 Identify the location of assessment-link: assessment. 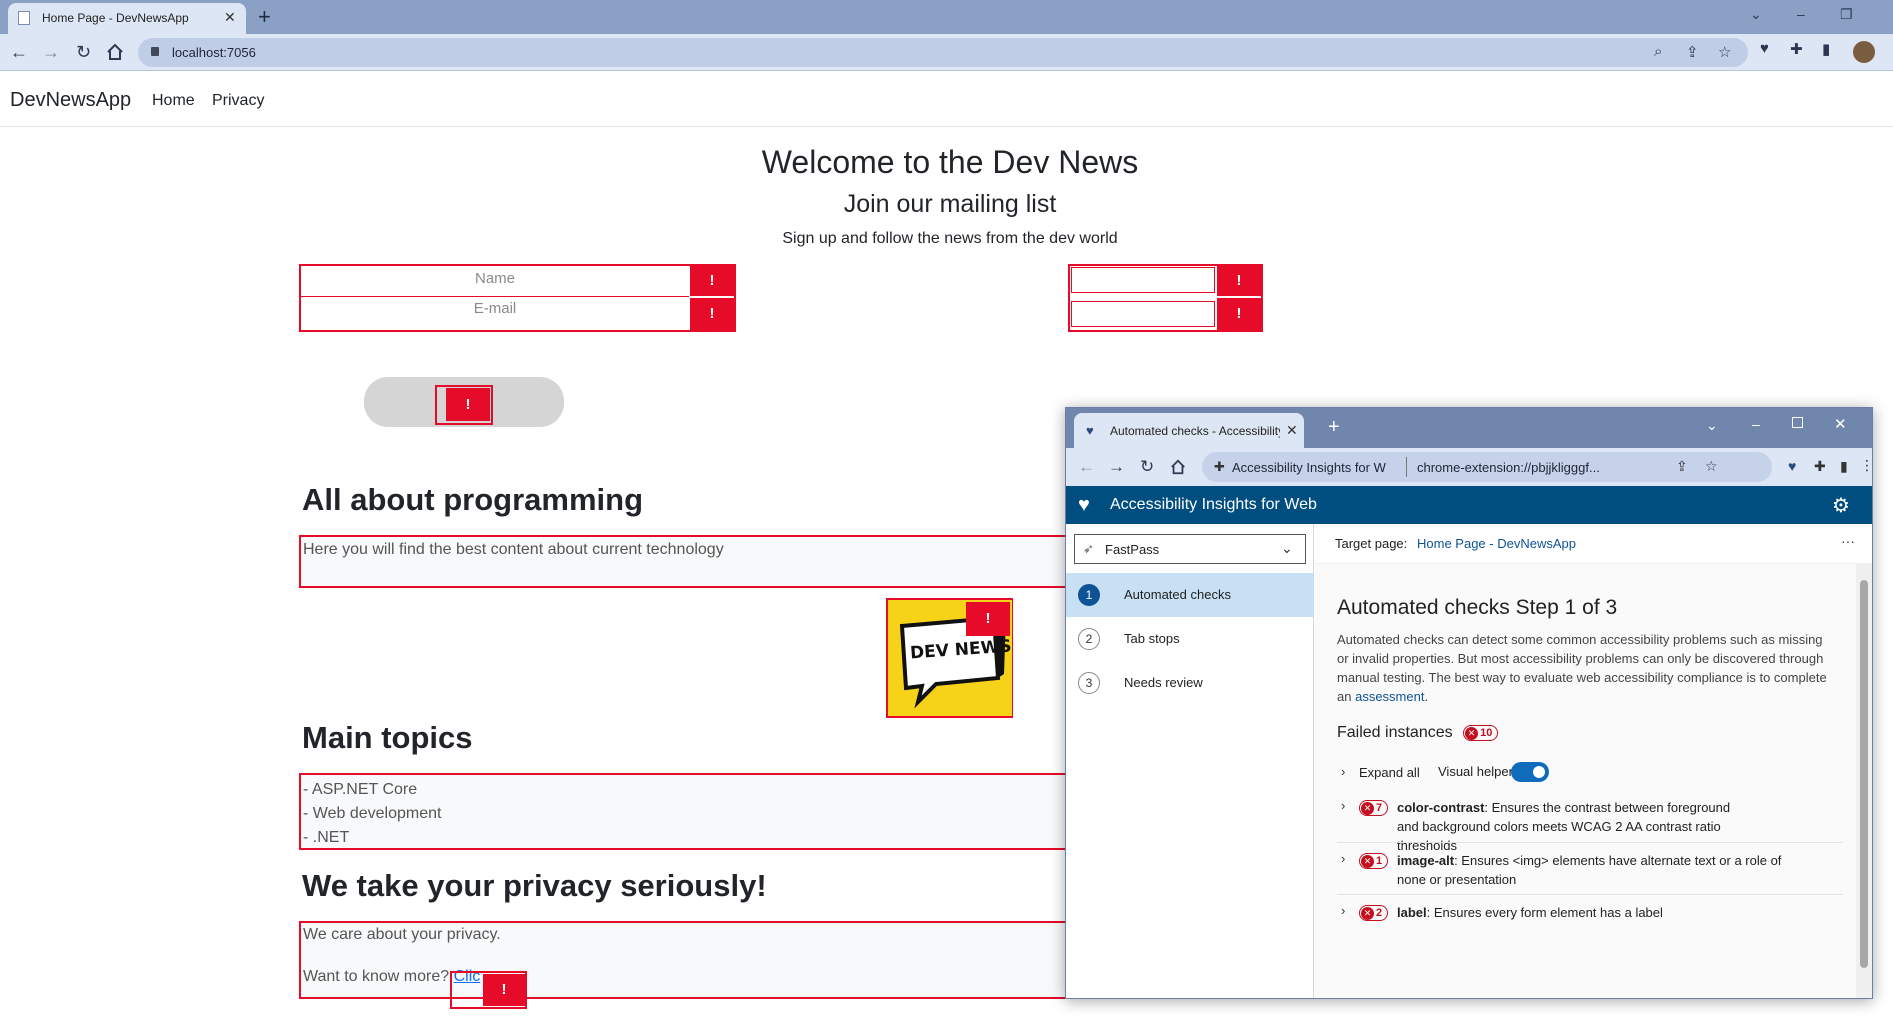
(1389, 696).